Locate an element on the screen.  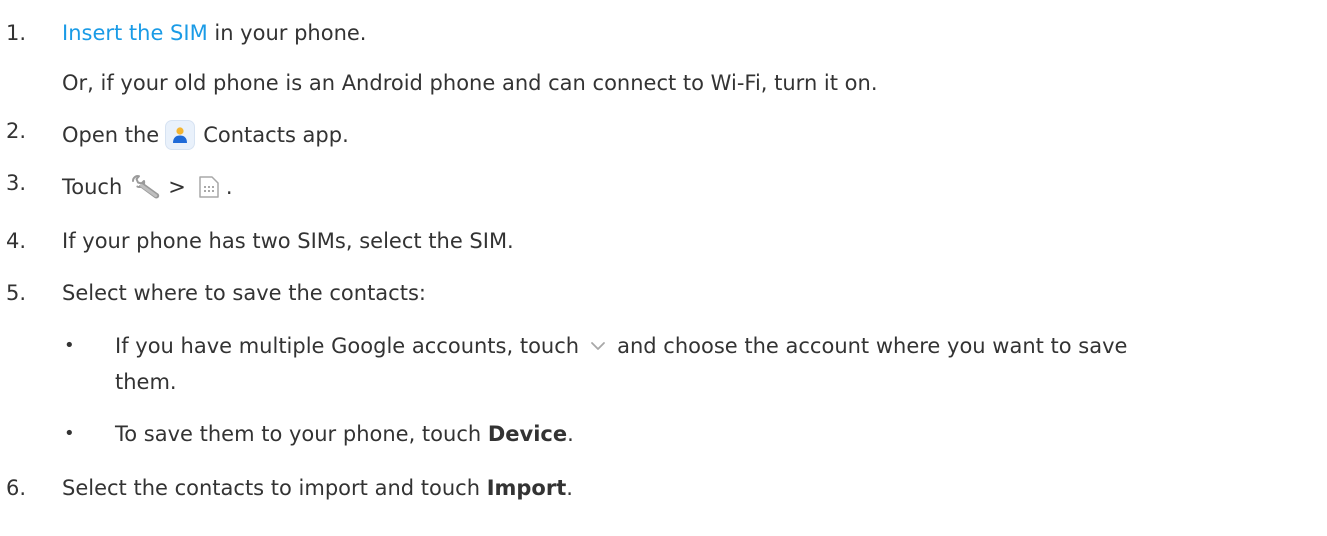
step-text: Contacts app. is located at coordinates (276, 135).